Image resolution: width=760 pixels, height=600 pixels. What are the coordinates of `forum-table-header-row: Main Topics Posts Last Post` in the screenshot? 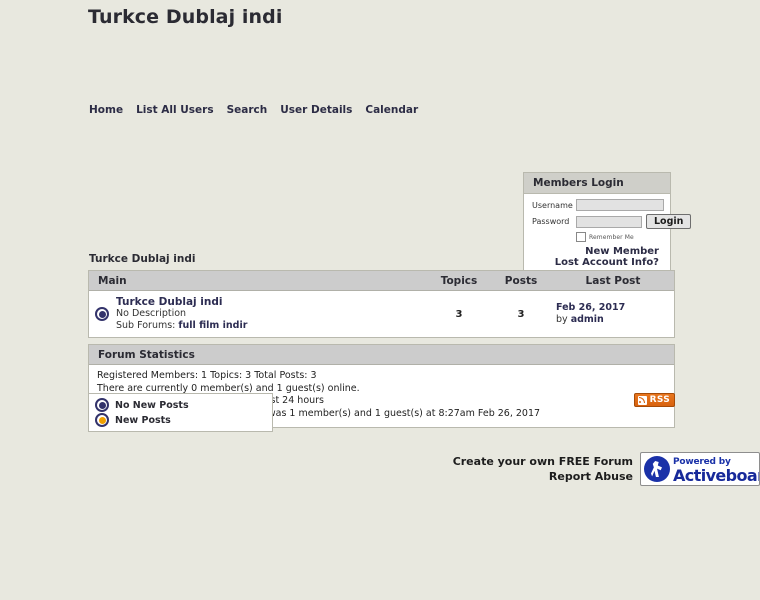 It's located at (381, 281).